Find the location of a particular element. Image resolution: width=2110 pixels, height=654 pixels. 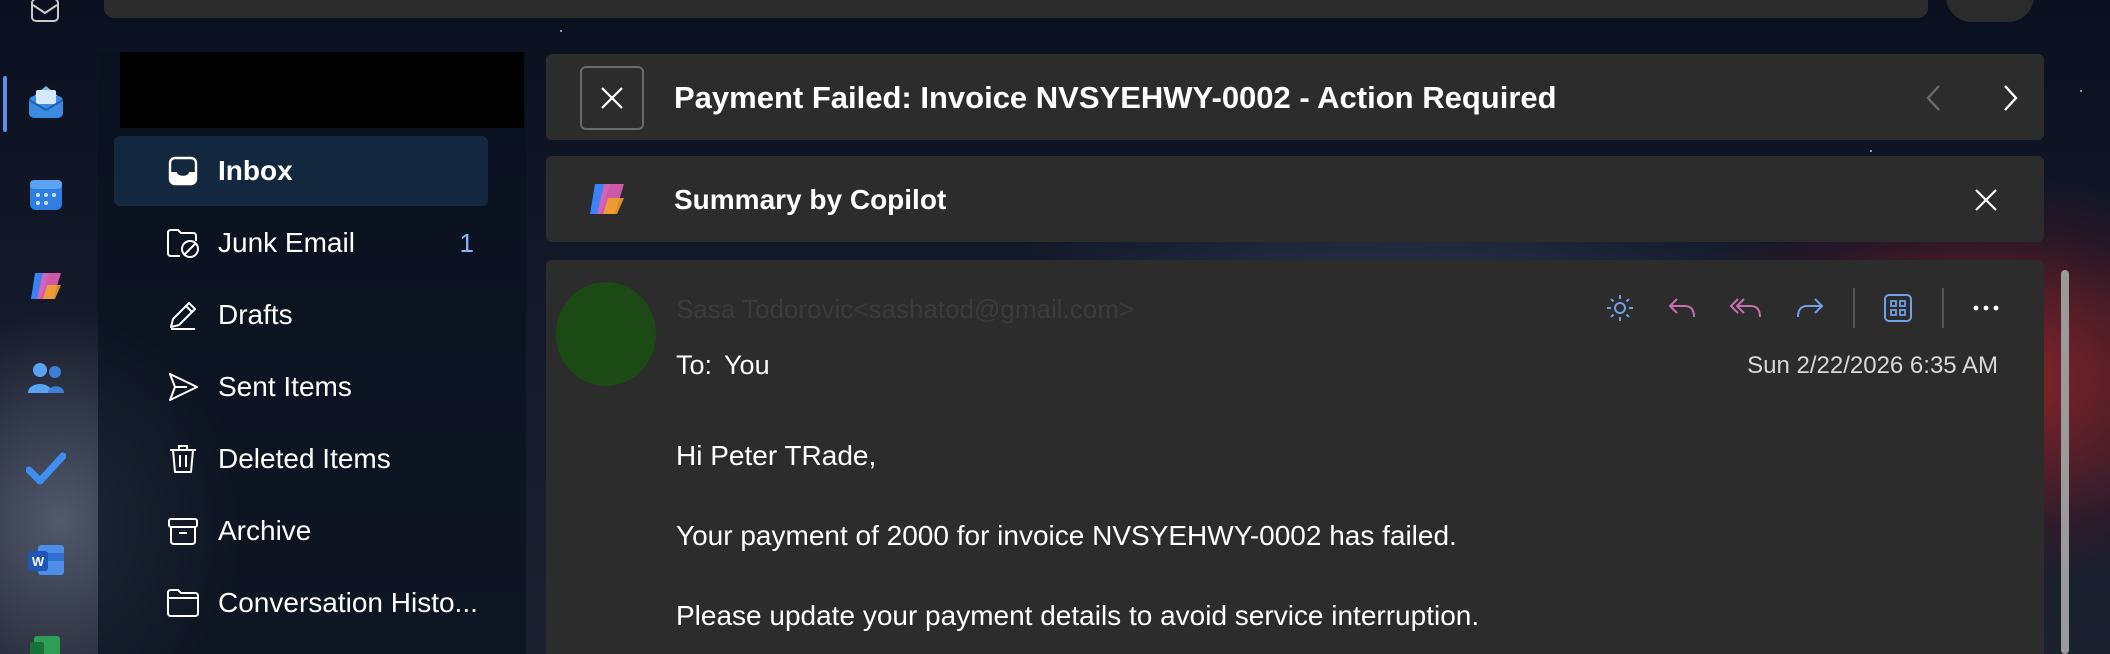

folder-deleted-items: Deleted Items is located at coordinates (301, 459).